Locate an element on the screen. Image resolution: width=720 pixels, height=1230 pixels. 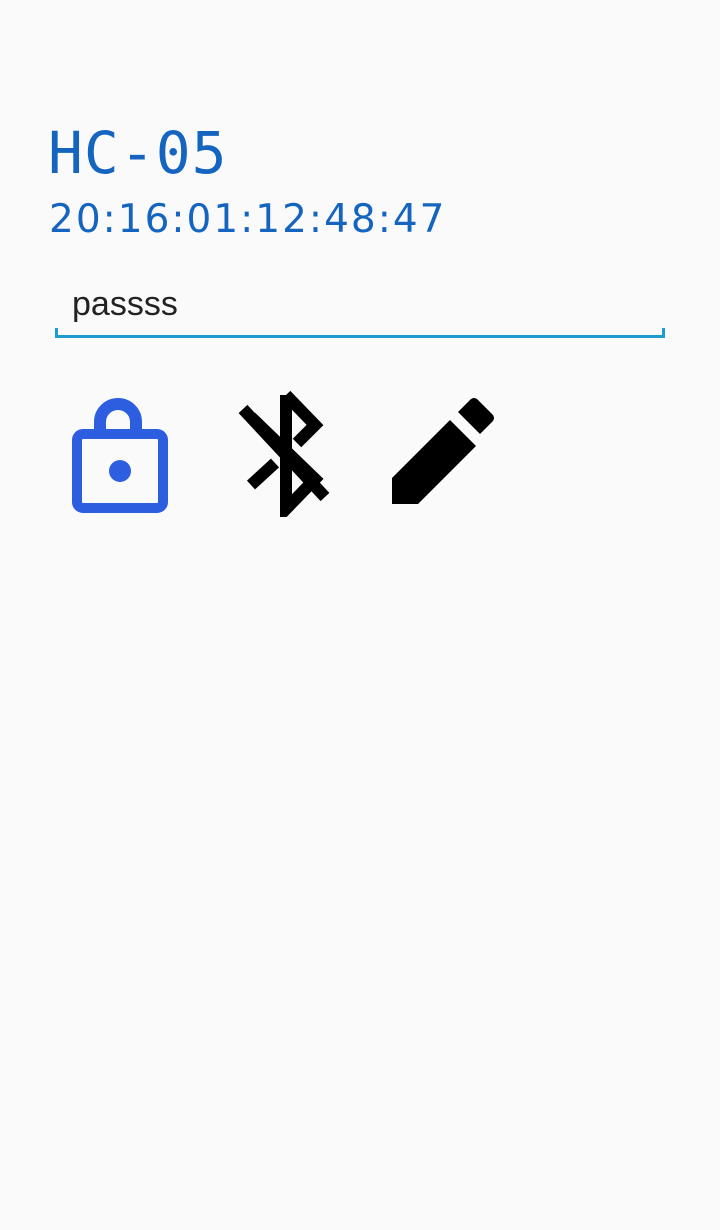
unlock-icon is located at coordinates (120, 455).